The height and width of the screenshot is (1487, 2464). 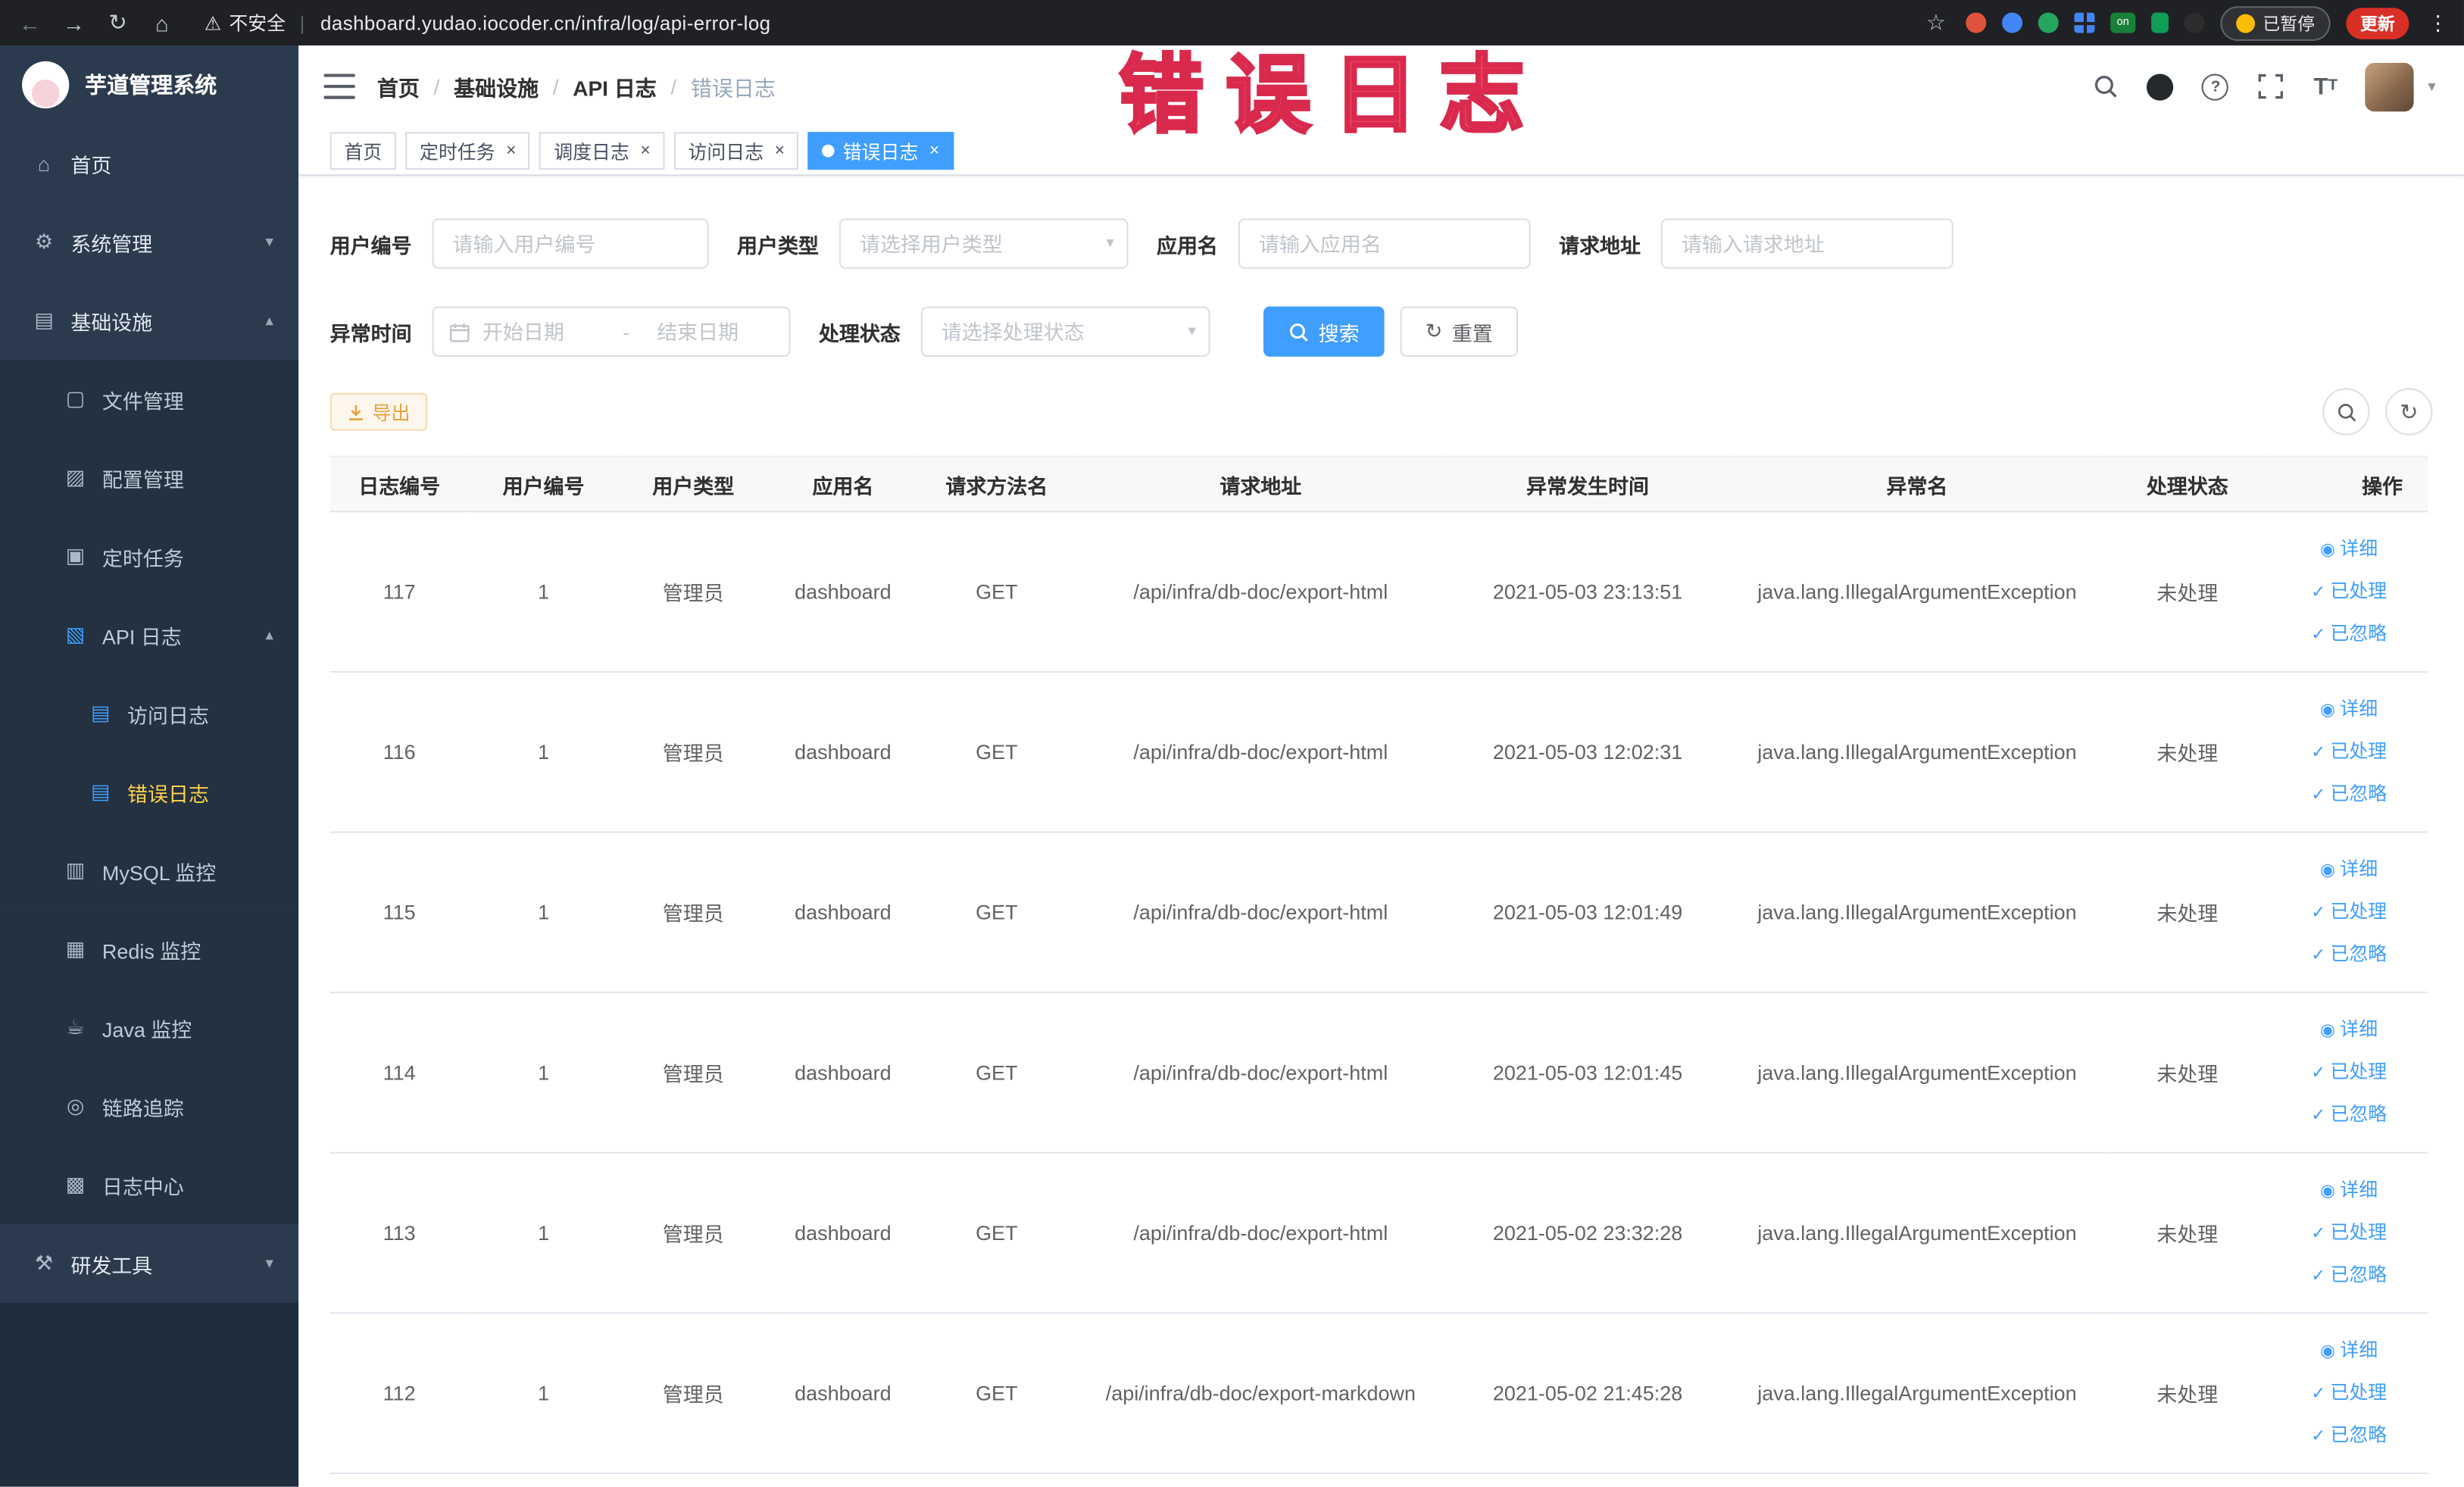 What do you see at coordinates (693, 1233) in the screenshot?
I see `cell-user-type: 管理员` at bounding box center [693, 1233].